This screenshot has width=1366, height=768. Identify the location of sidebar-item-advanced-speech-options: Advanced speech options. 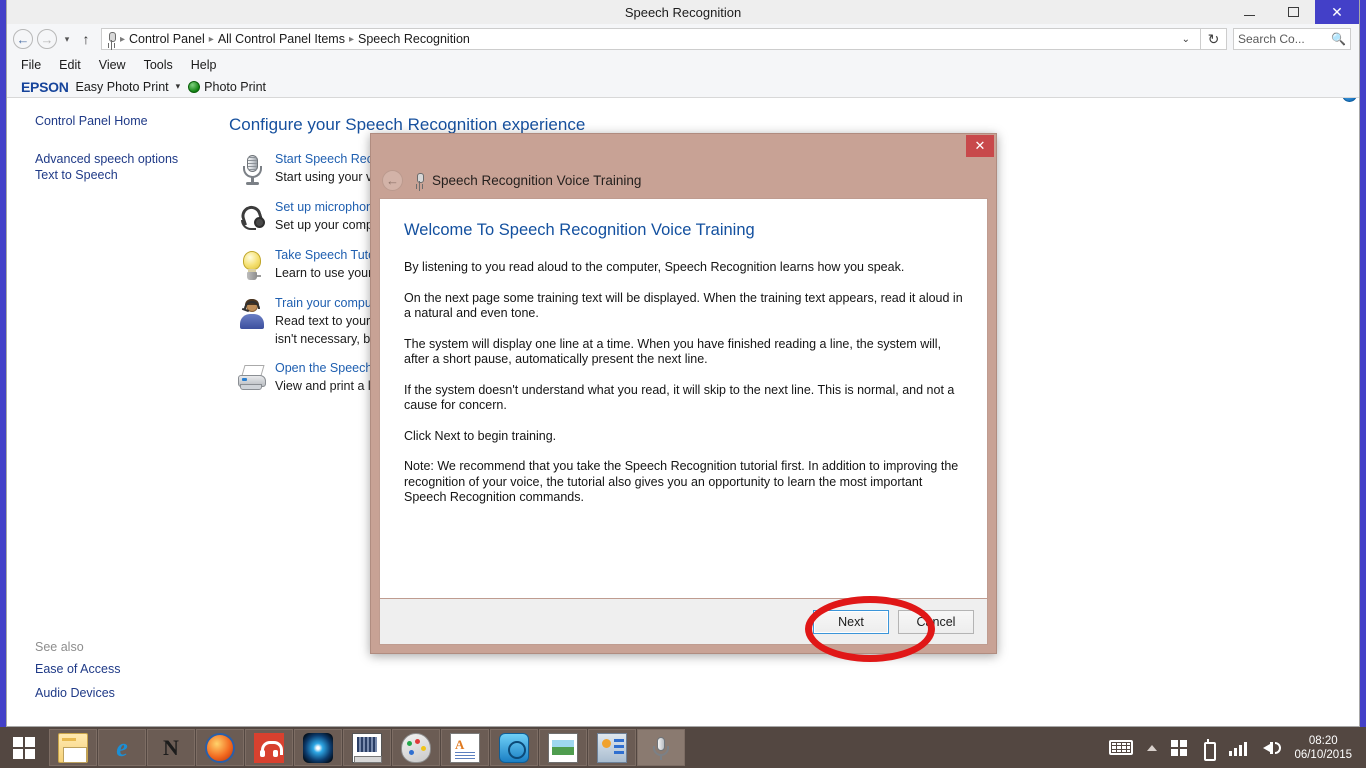
(132, 159).